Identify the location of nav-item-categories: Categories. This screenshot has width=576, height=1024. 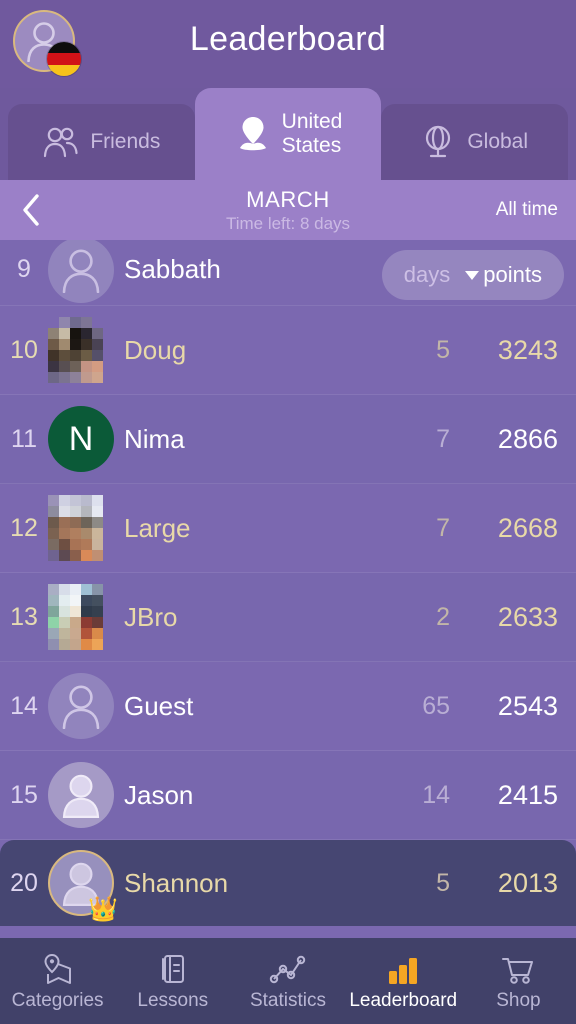
(57, 981).